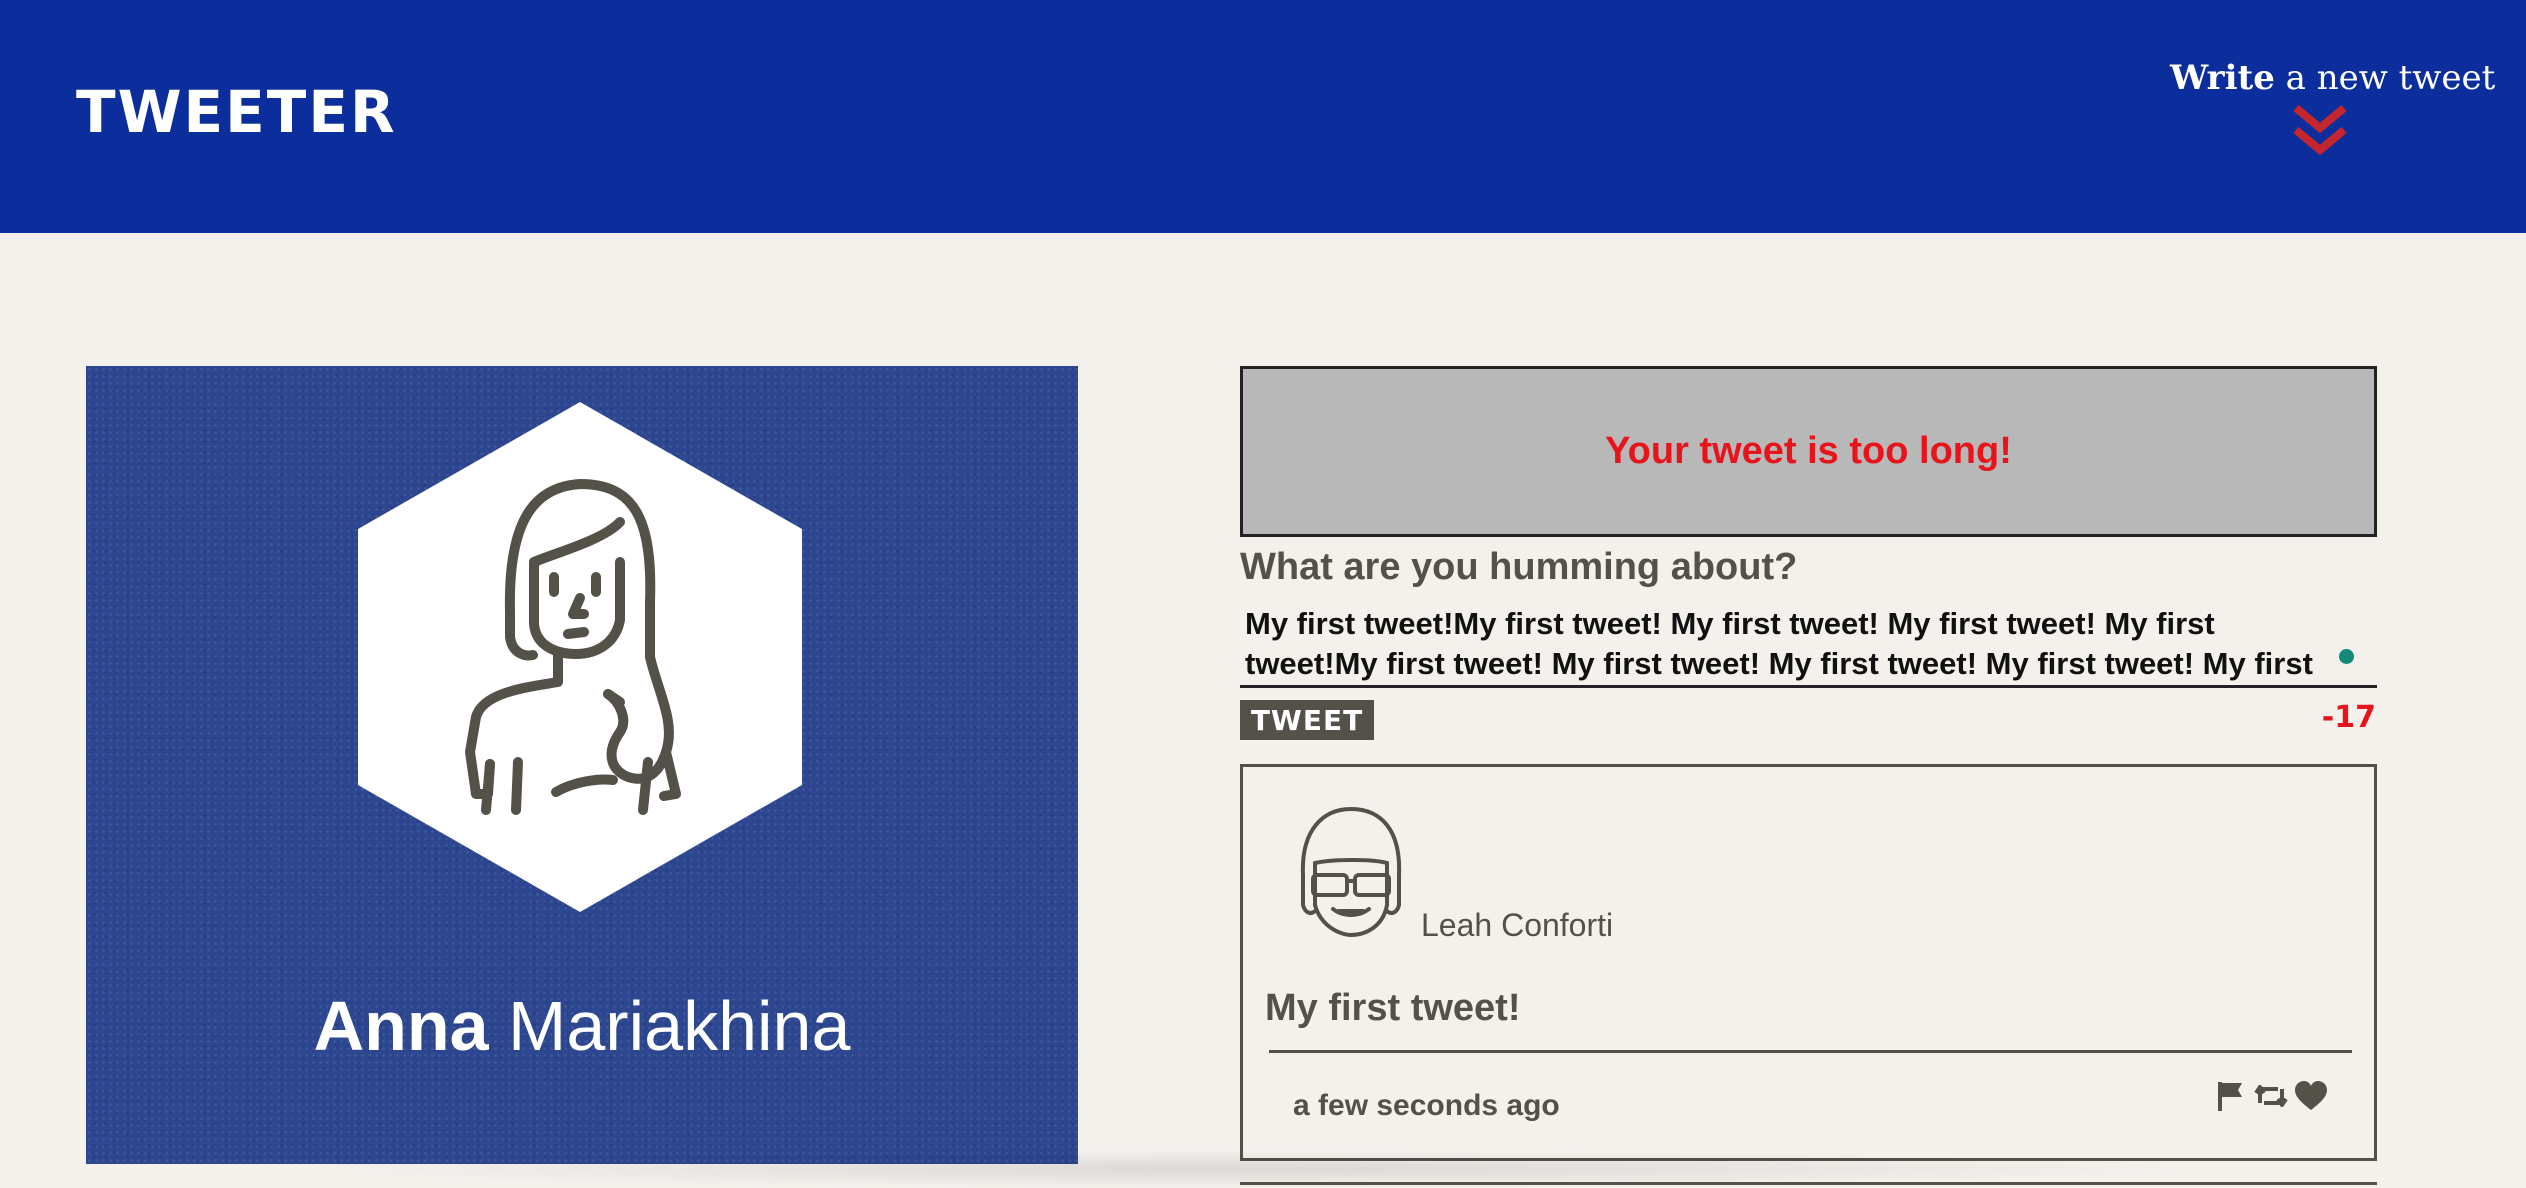 The width and height of the screenshot is (2526, 1188). Describe the element at coordinates (2332, 78) in the screenshot. I see `write-new-tweet-label: Write a new tweet` at that location.